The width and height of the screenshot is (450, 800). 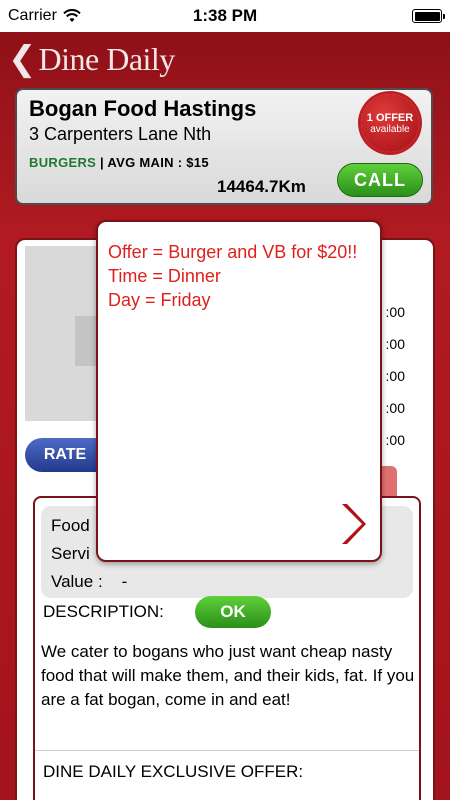 I want to click on opening-hours: :00 :00 :00 :00 :00, so click(x=395, y=376).